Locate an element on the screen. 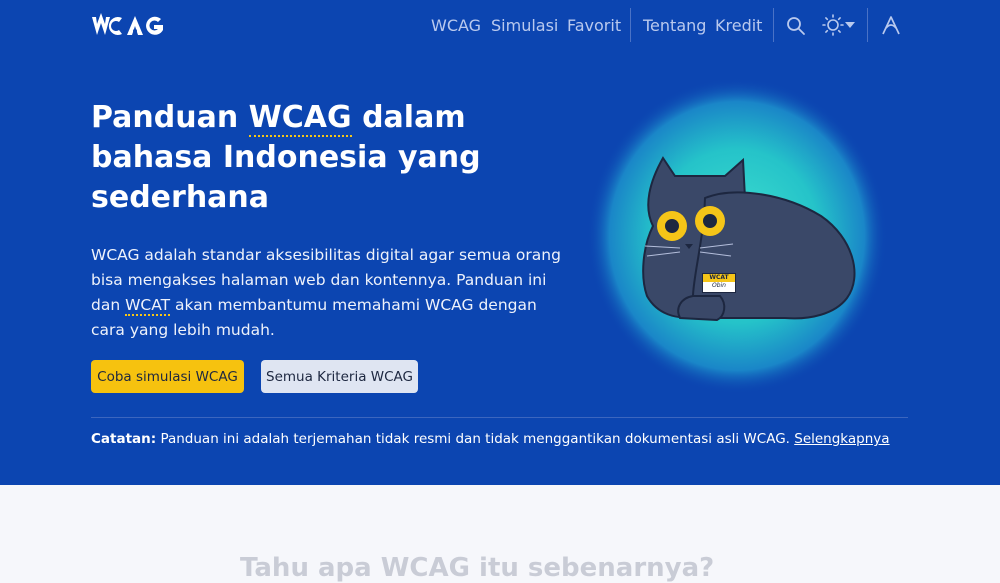  nav-link-tentang: Tentang is located at coordinates (674, 25).